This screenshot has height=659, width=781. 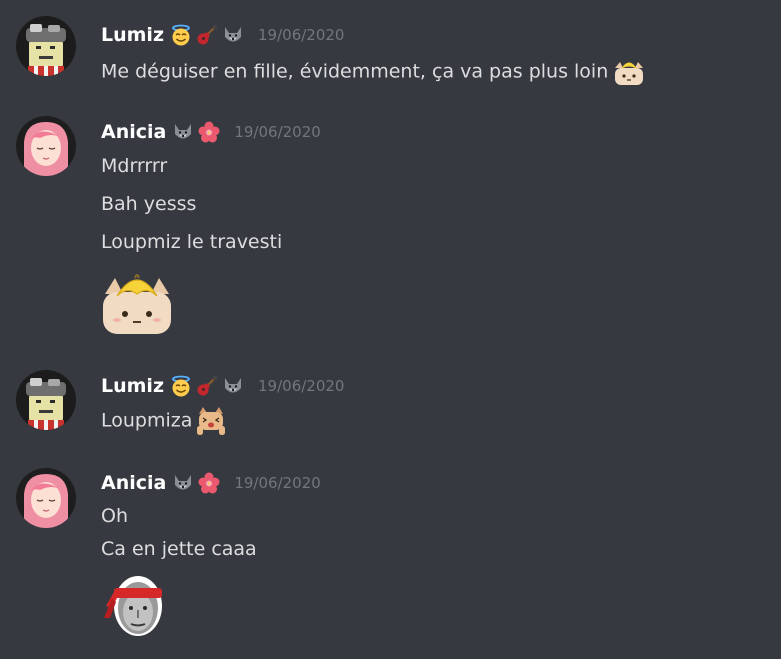 What do you see at coordinates (179, 549) in the screenshot?
I see `message-text: Ca en jette caaa` at bounding box center [179, 549].